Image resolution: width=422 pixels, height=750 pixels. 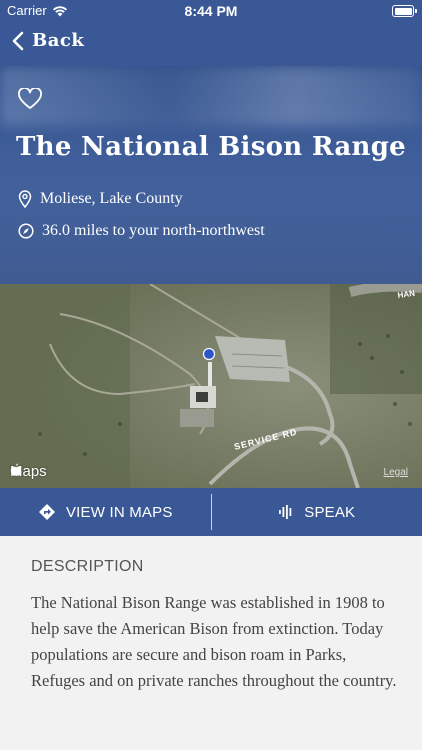 I want to click on place-title: The National Bison Range, so click(x=211, y=147).